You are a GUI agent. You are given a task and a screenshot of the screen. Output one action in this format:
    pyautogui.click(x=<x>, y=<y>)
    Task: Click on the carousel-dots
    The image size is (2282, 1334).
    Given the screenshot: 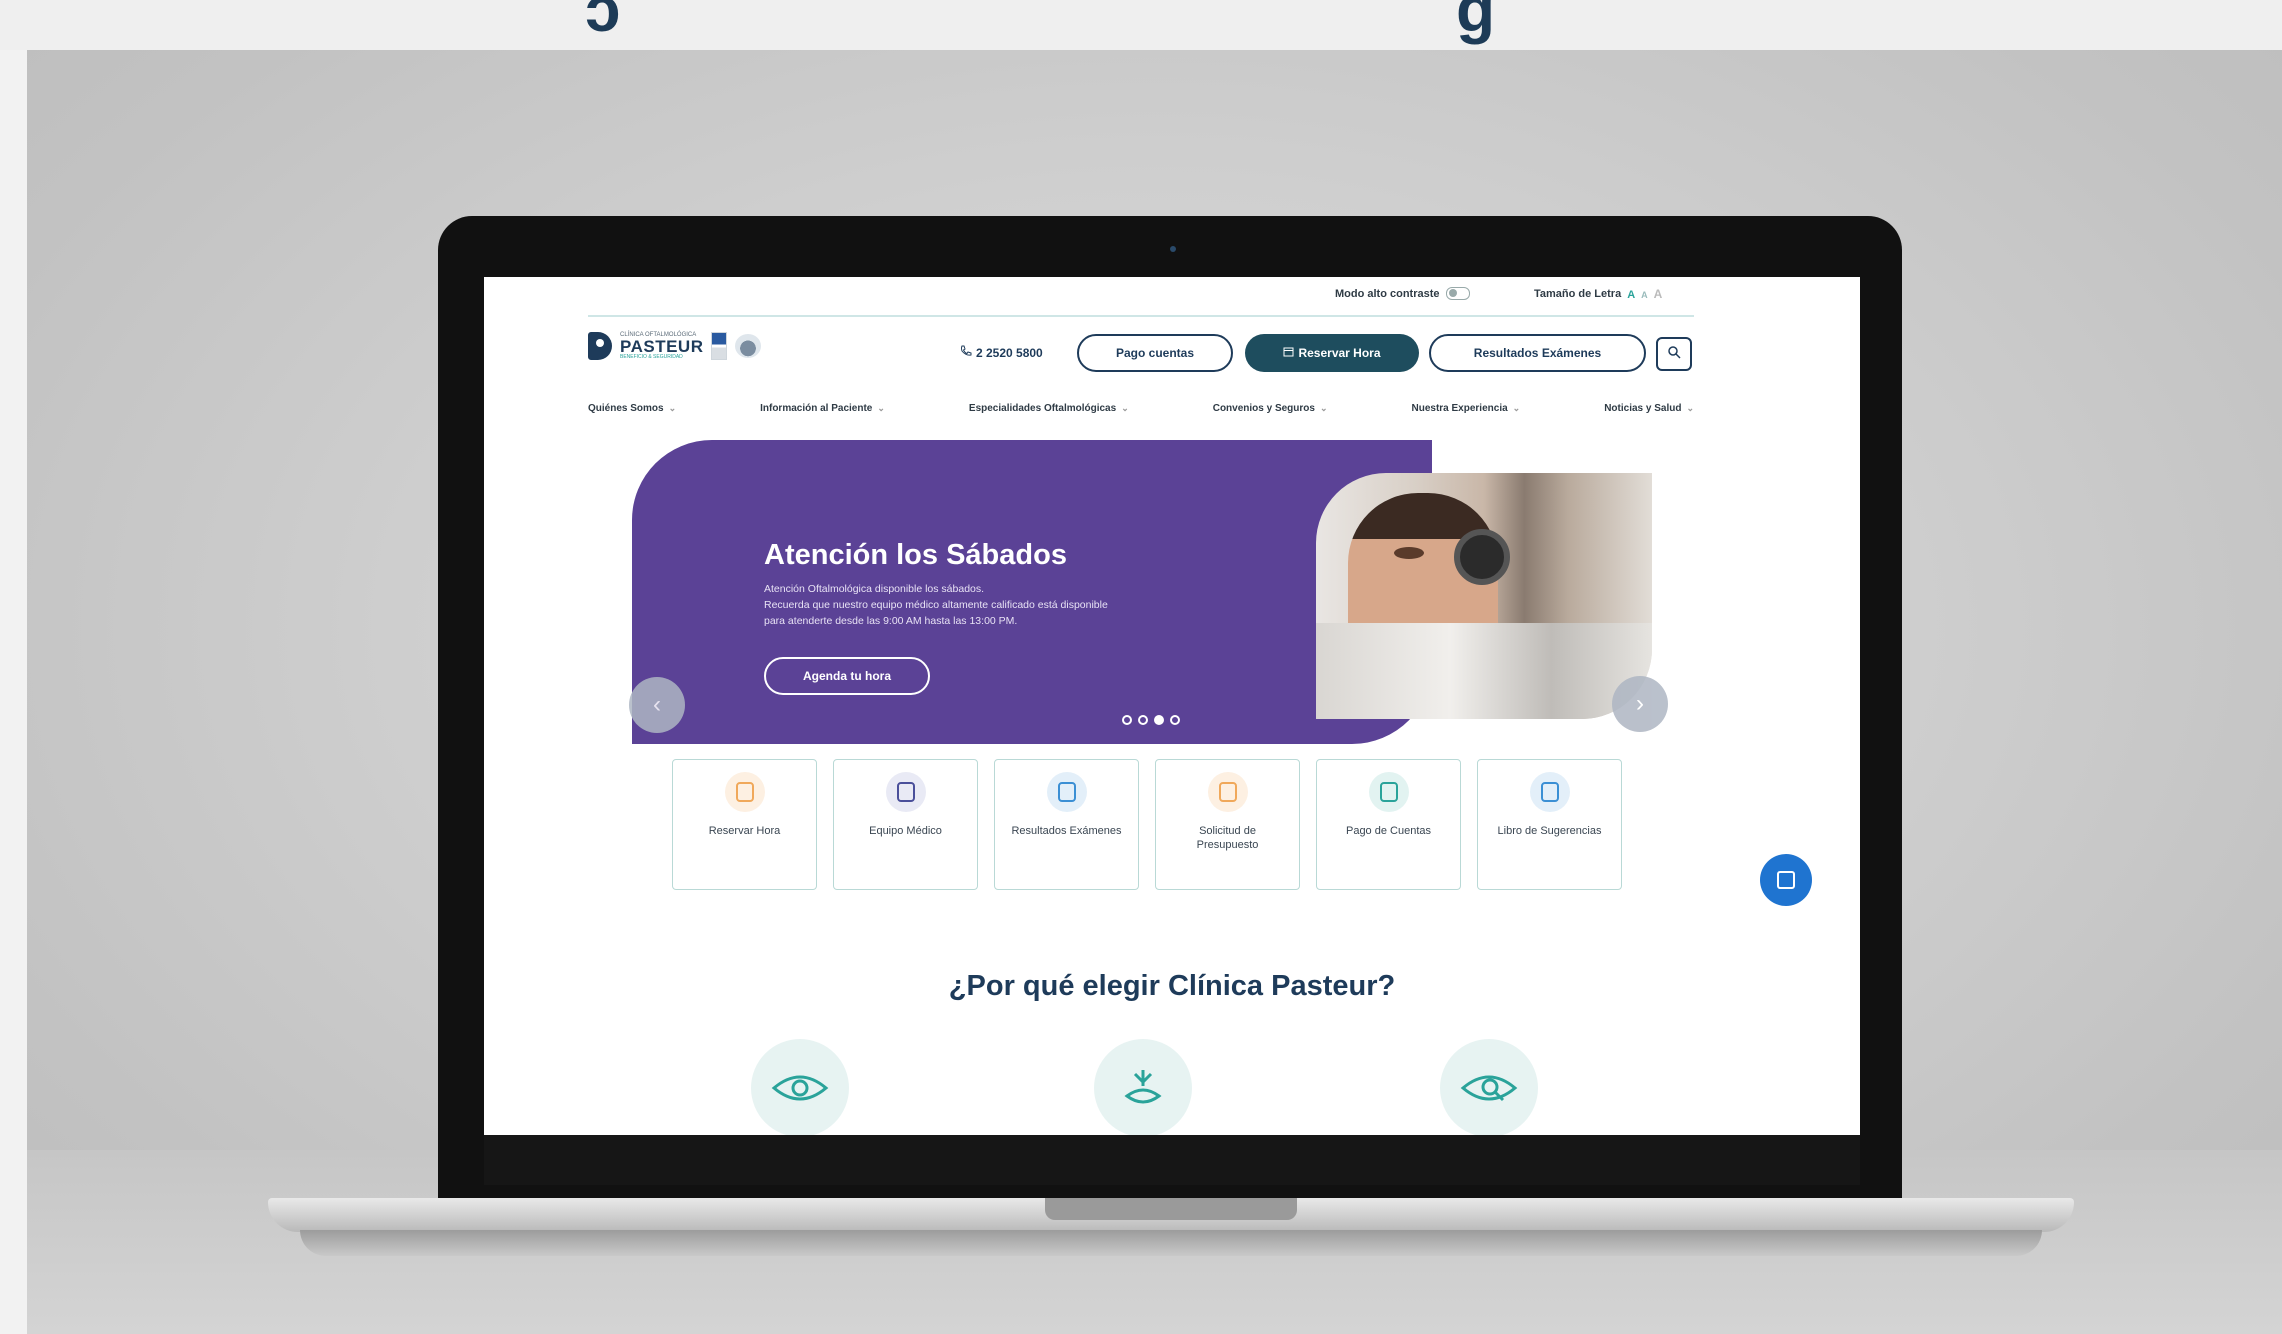 What is the action you would take?
    pyautogui.click(x=1151, y=720)
    